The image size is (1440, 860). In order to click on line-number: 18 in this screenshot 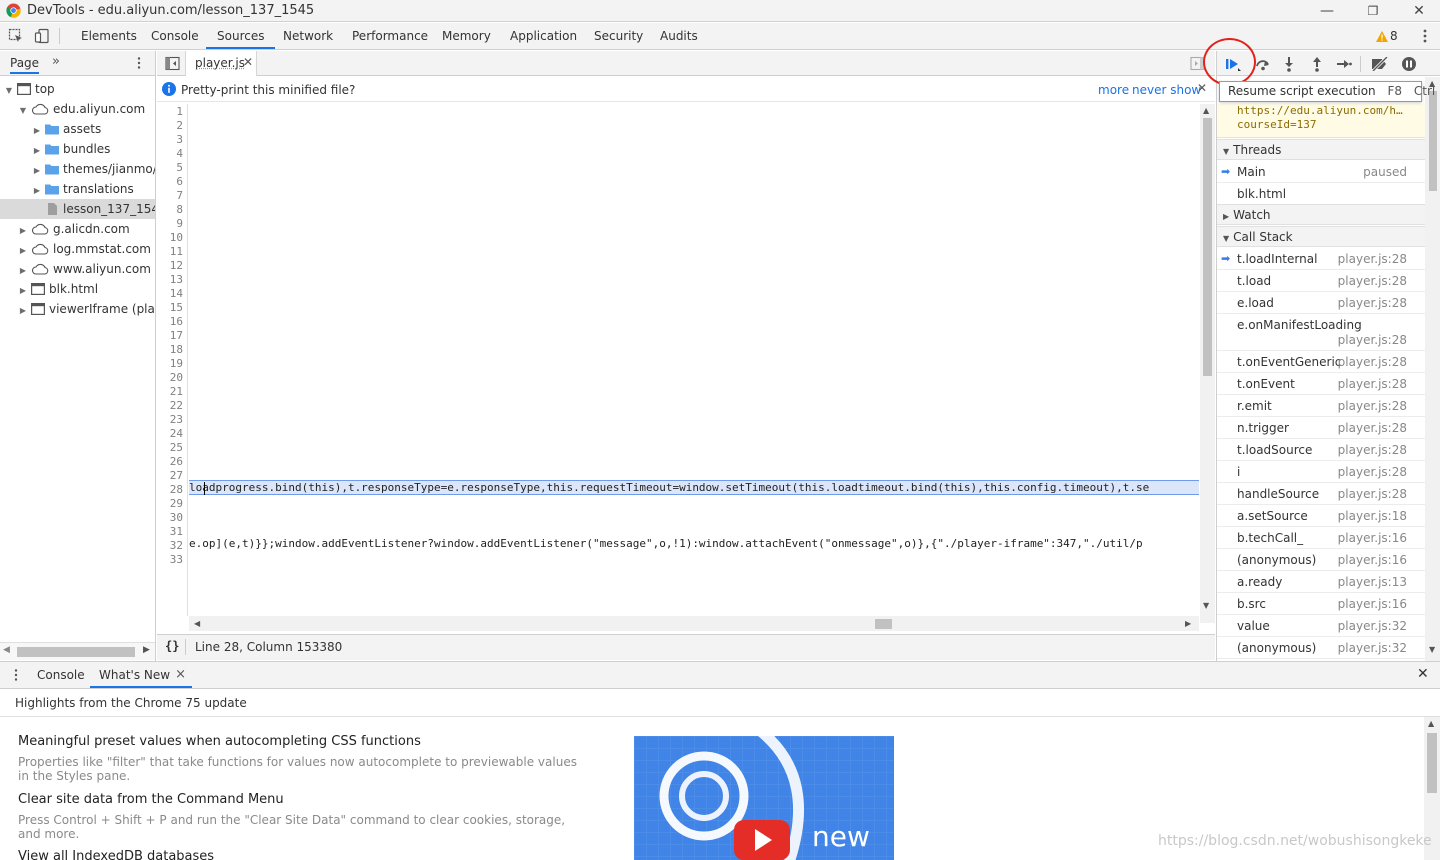, I will do `click(176, 350)`.